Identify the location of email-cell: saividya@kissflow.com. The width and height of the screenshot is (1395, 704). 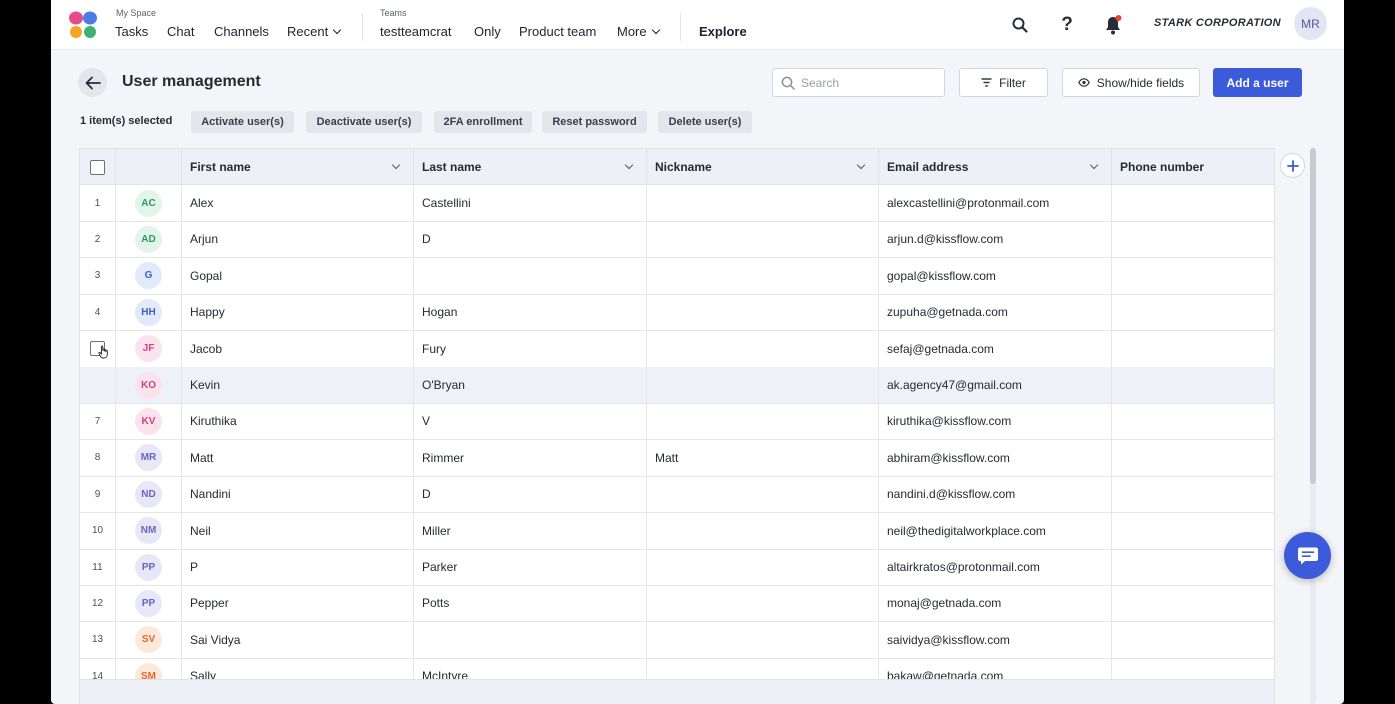
(995, 639).